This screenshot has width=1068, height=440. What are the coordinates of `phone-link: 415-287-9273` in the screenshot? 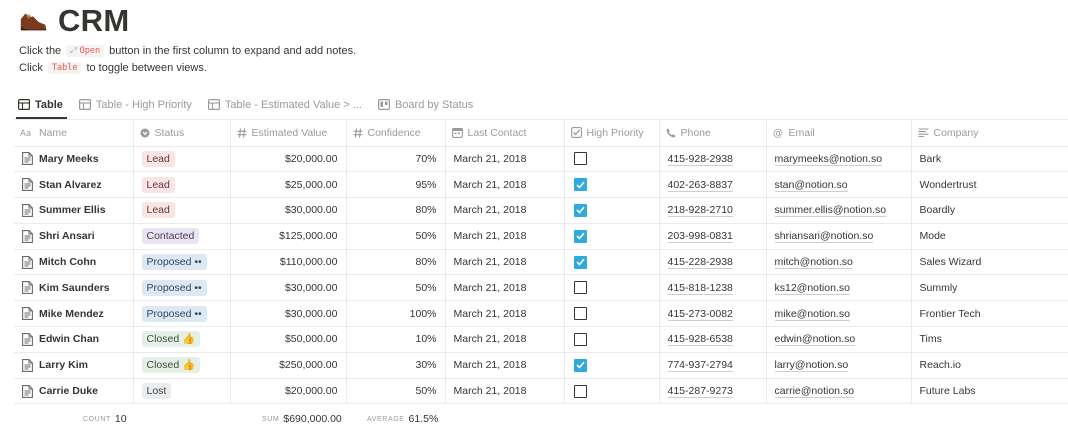 It's located at (700, 392).